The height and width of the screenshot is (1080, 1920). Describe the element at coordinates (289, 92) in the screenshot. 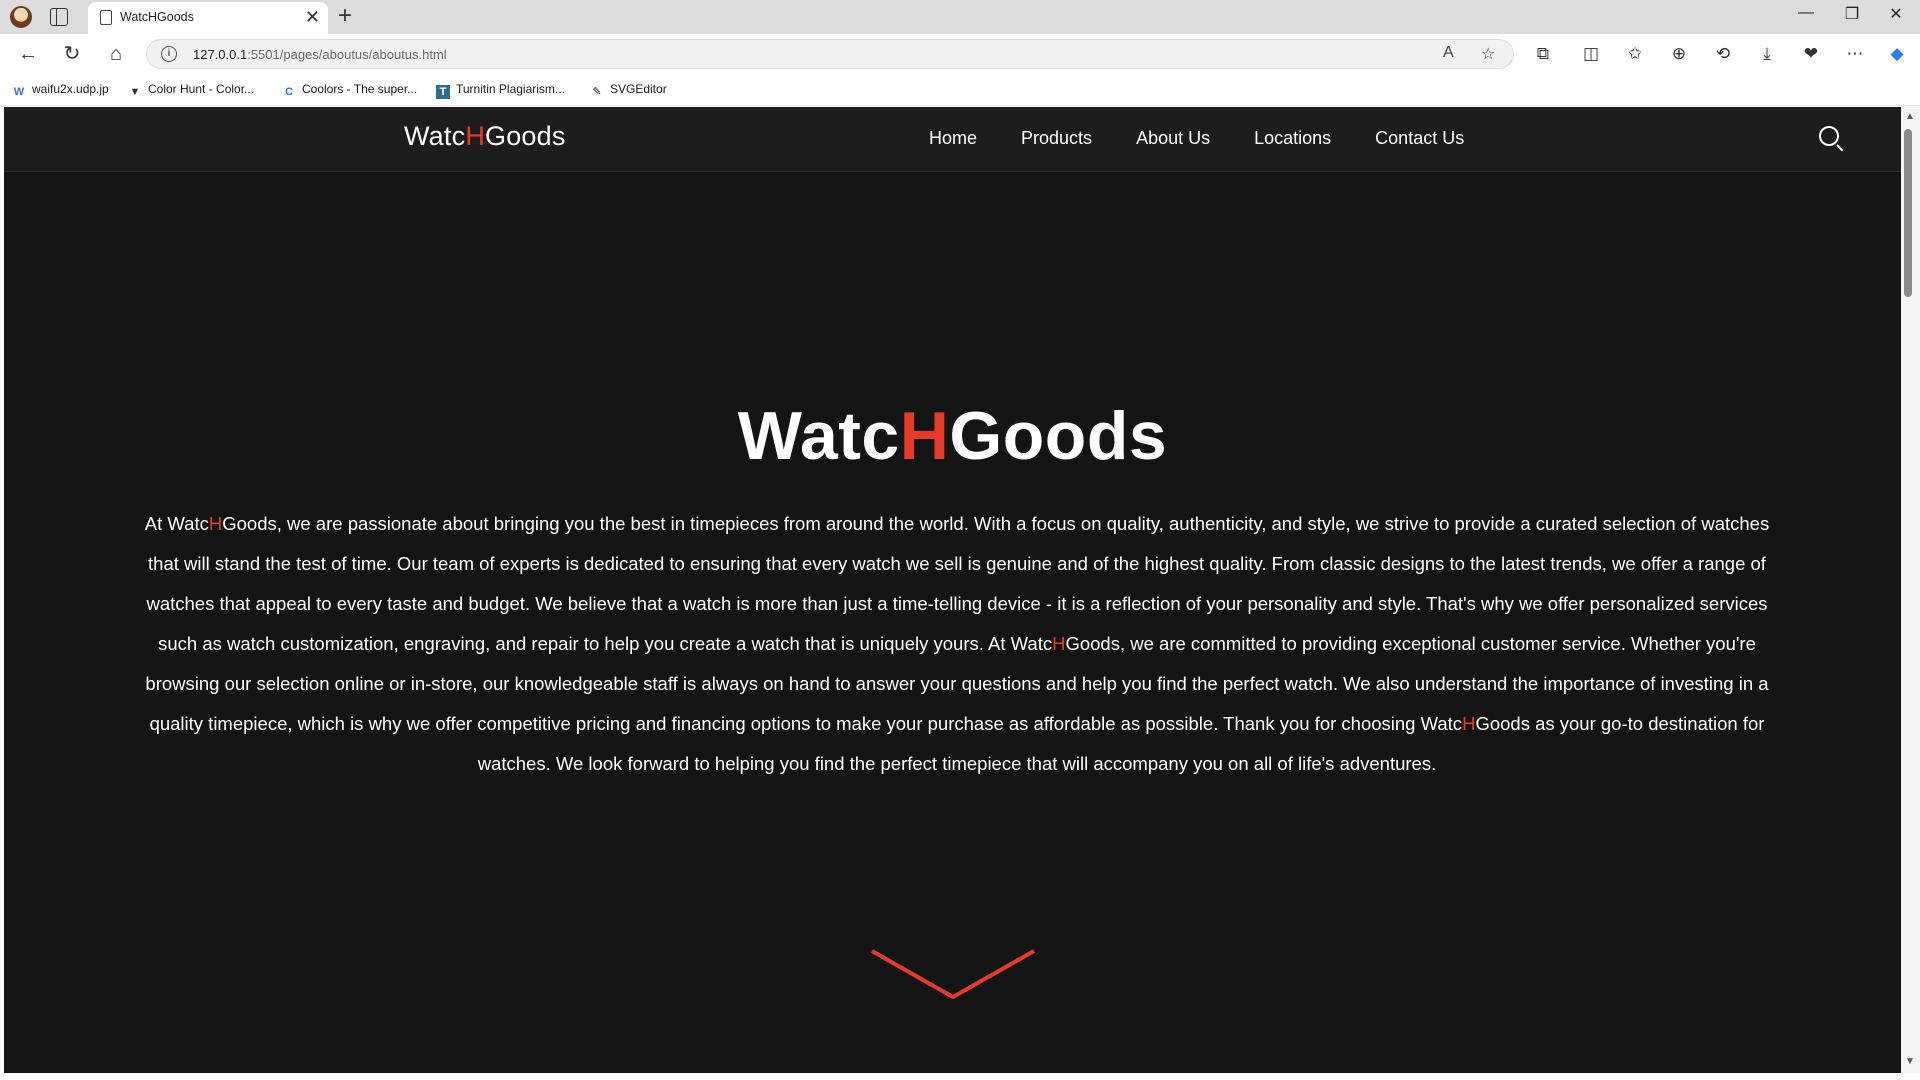

I see `coolors-icon: C` at that location.